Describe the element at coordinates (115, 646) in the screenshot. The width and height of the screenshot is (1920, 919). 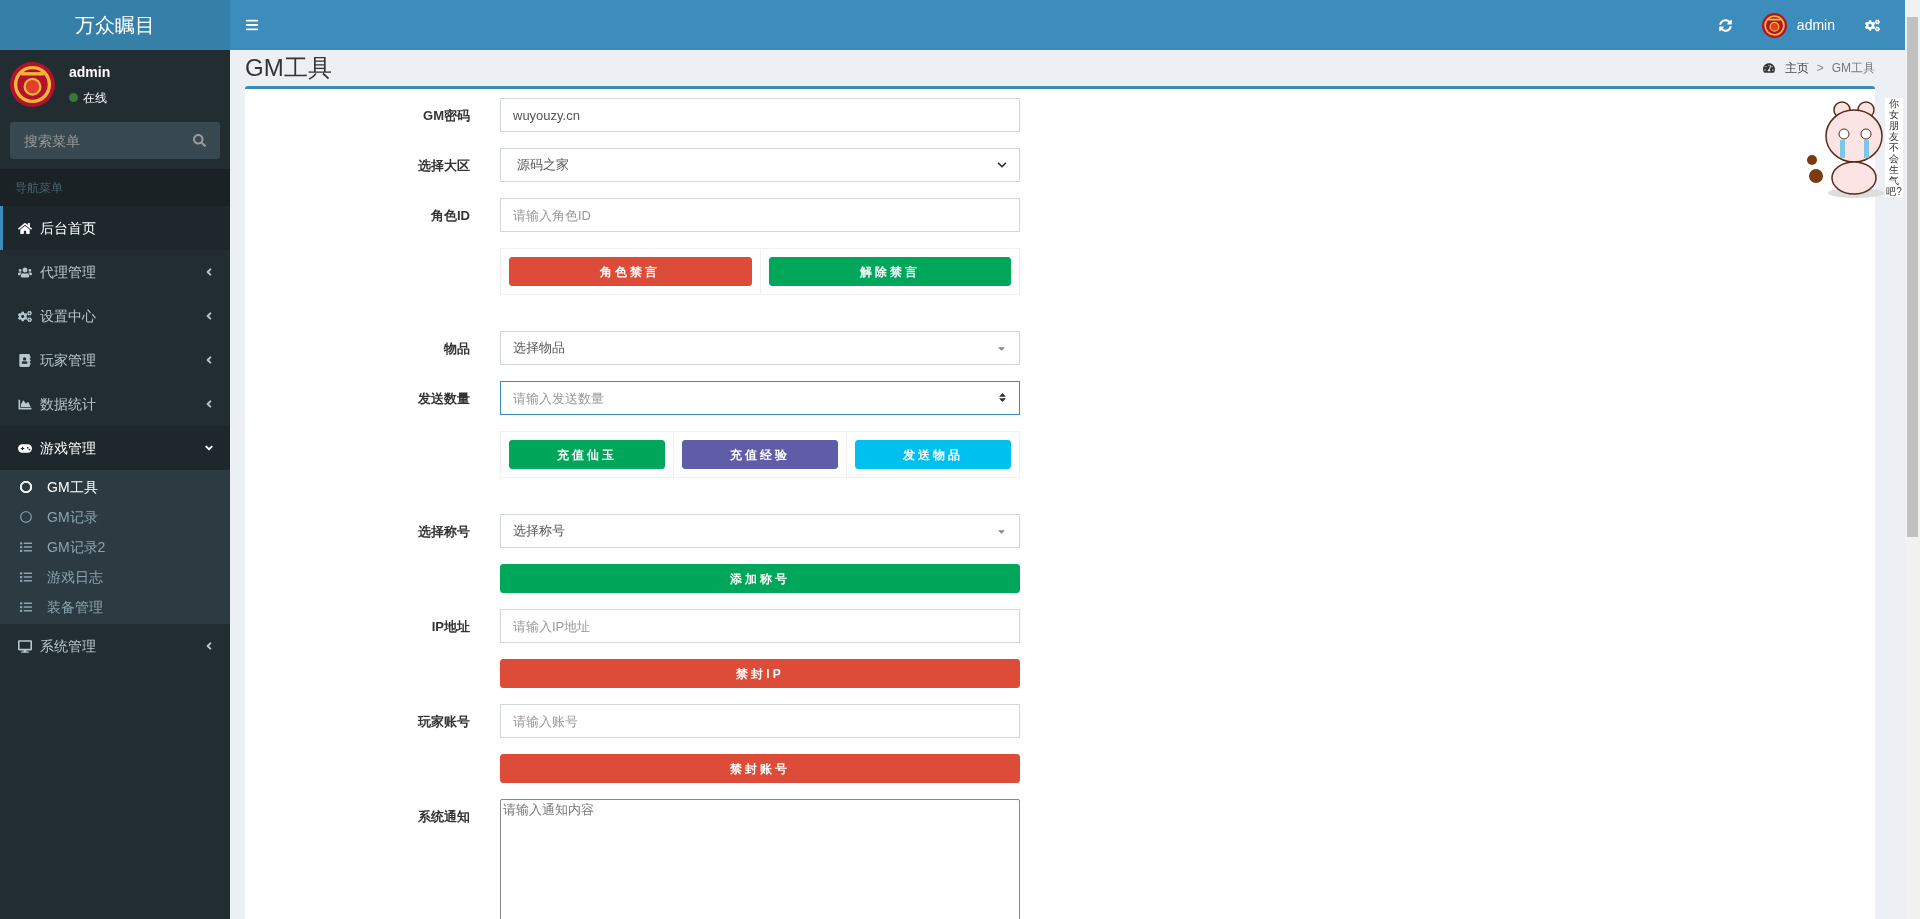
I see `sidebar-item: 系统管理` at that location.